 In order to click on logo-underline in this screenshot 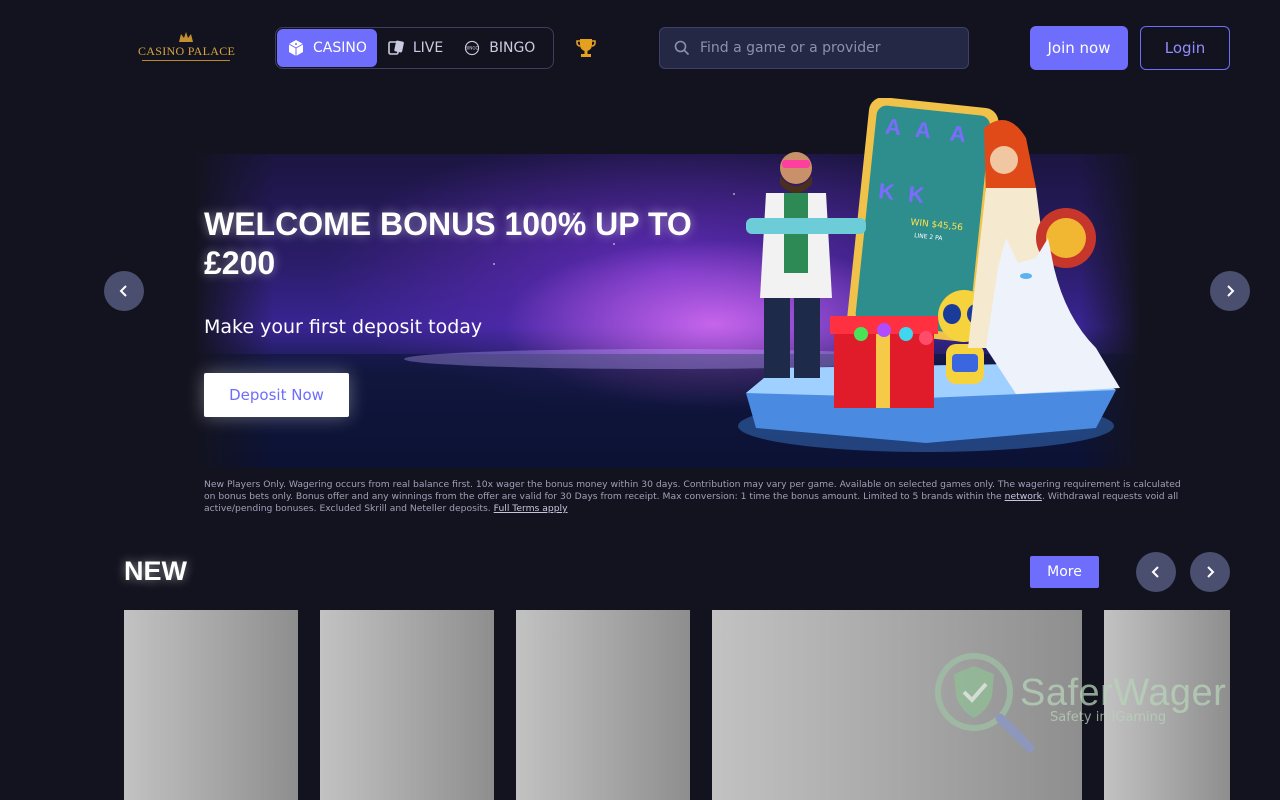, I will do `click(186, 60)`.